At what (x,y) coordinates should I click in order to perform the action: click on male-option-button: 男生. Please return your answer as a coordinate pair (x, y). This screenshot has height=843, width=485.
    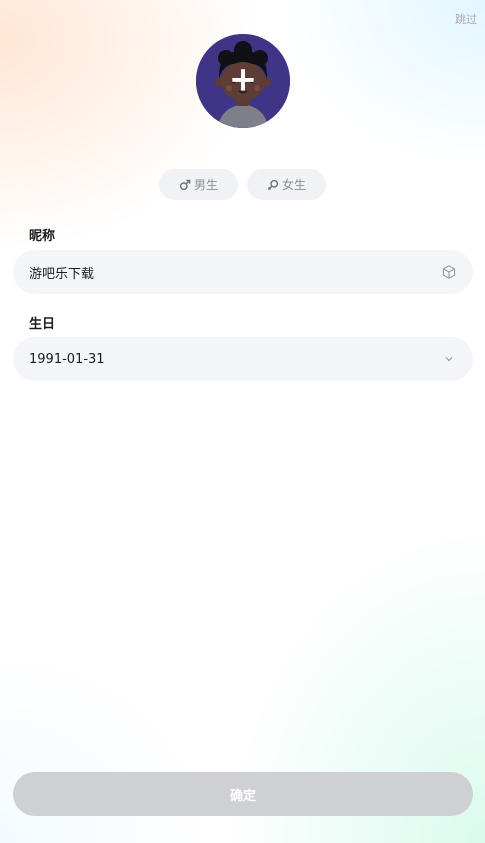
    Looking at the image, I should click on (198, 184).